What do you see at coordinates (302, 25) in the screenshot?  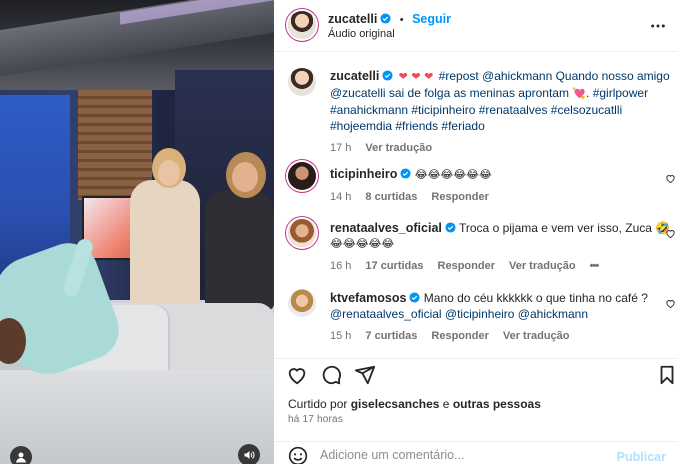 I see `author-avatar` at bounding box center [302, 25].